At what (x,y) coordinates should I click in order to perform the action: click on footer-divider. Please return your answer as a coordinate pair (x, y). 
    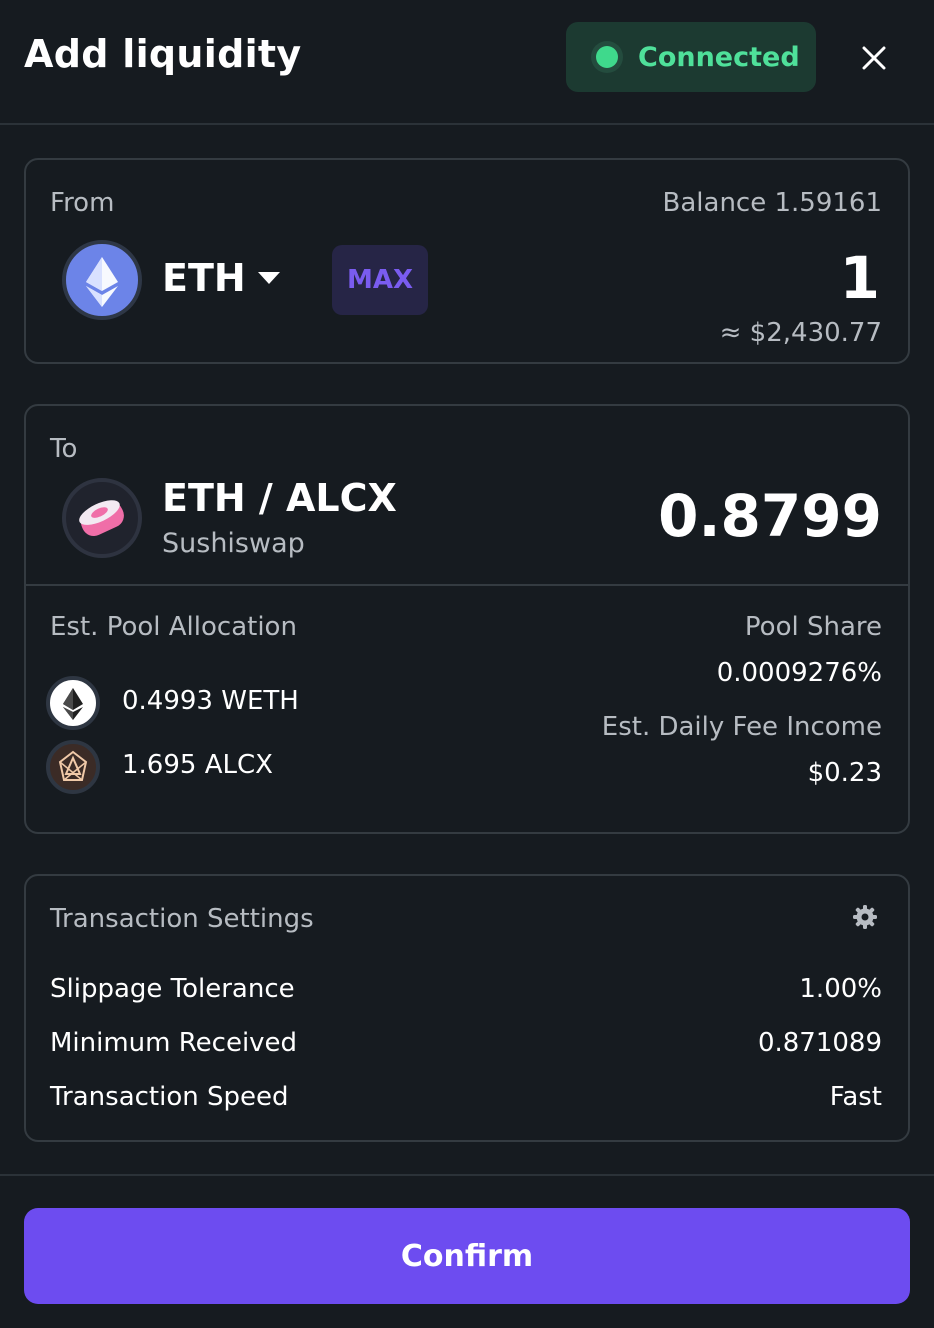
    Looking at the image, I should click on (467, 1175).